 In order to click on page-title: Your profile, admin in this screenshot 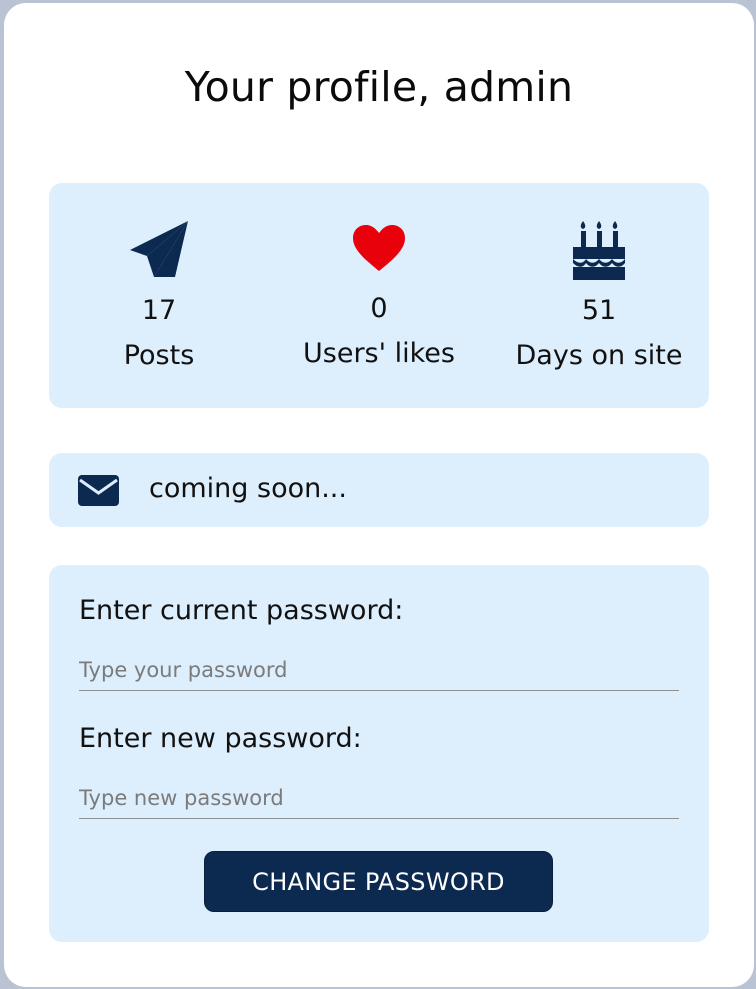, I will do `click(379, 87)`.